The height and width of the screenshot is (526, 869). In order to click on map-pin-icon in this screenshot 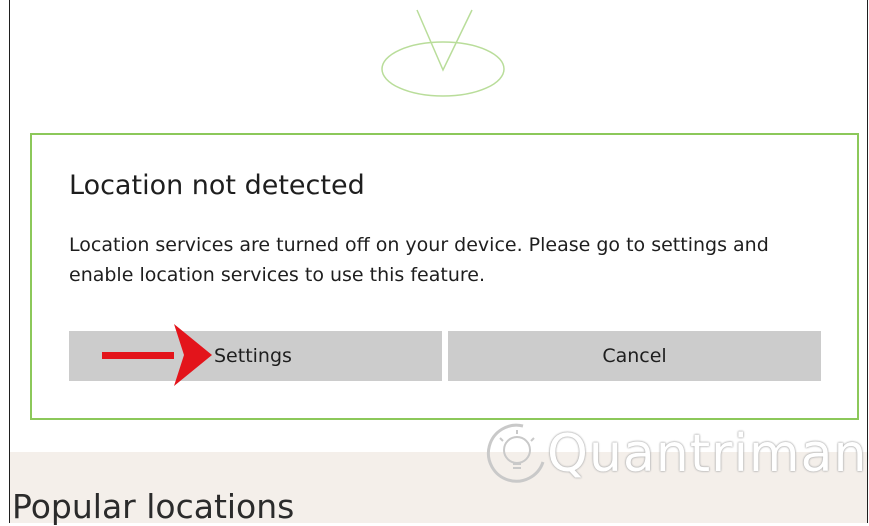, I will do `click(443, 53)`.